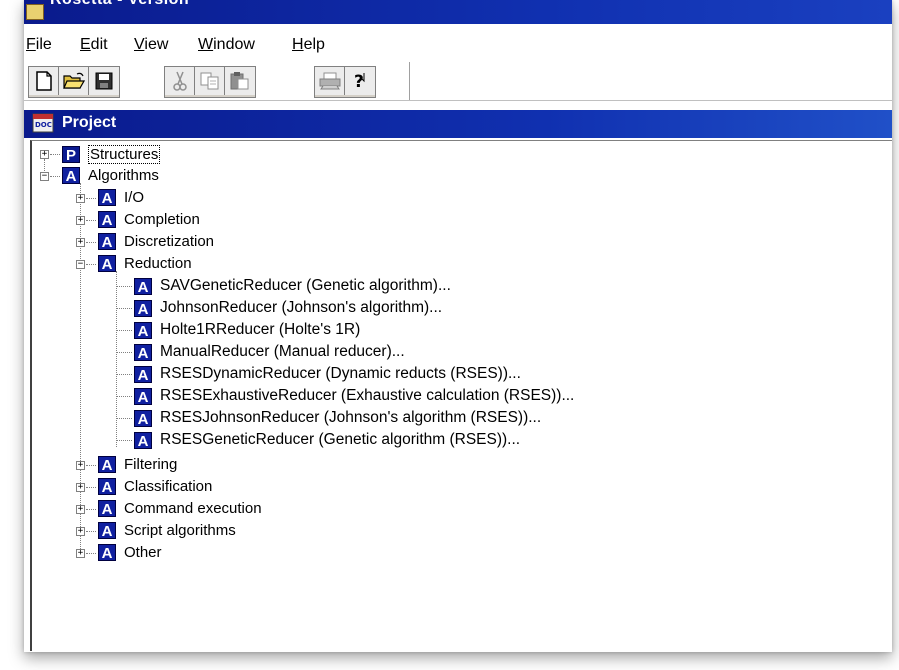 The height and width of the screenshot is (670, 899). I want to click on save-icon, so click(104, 81).